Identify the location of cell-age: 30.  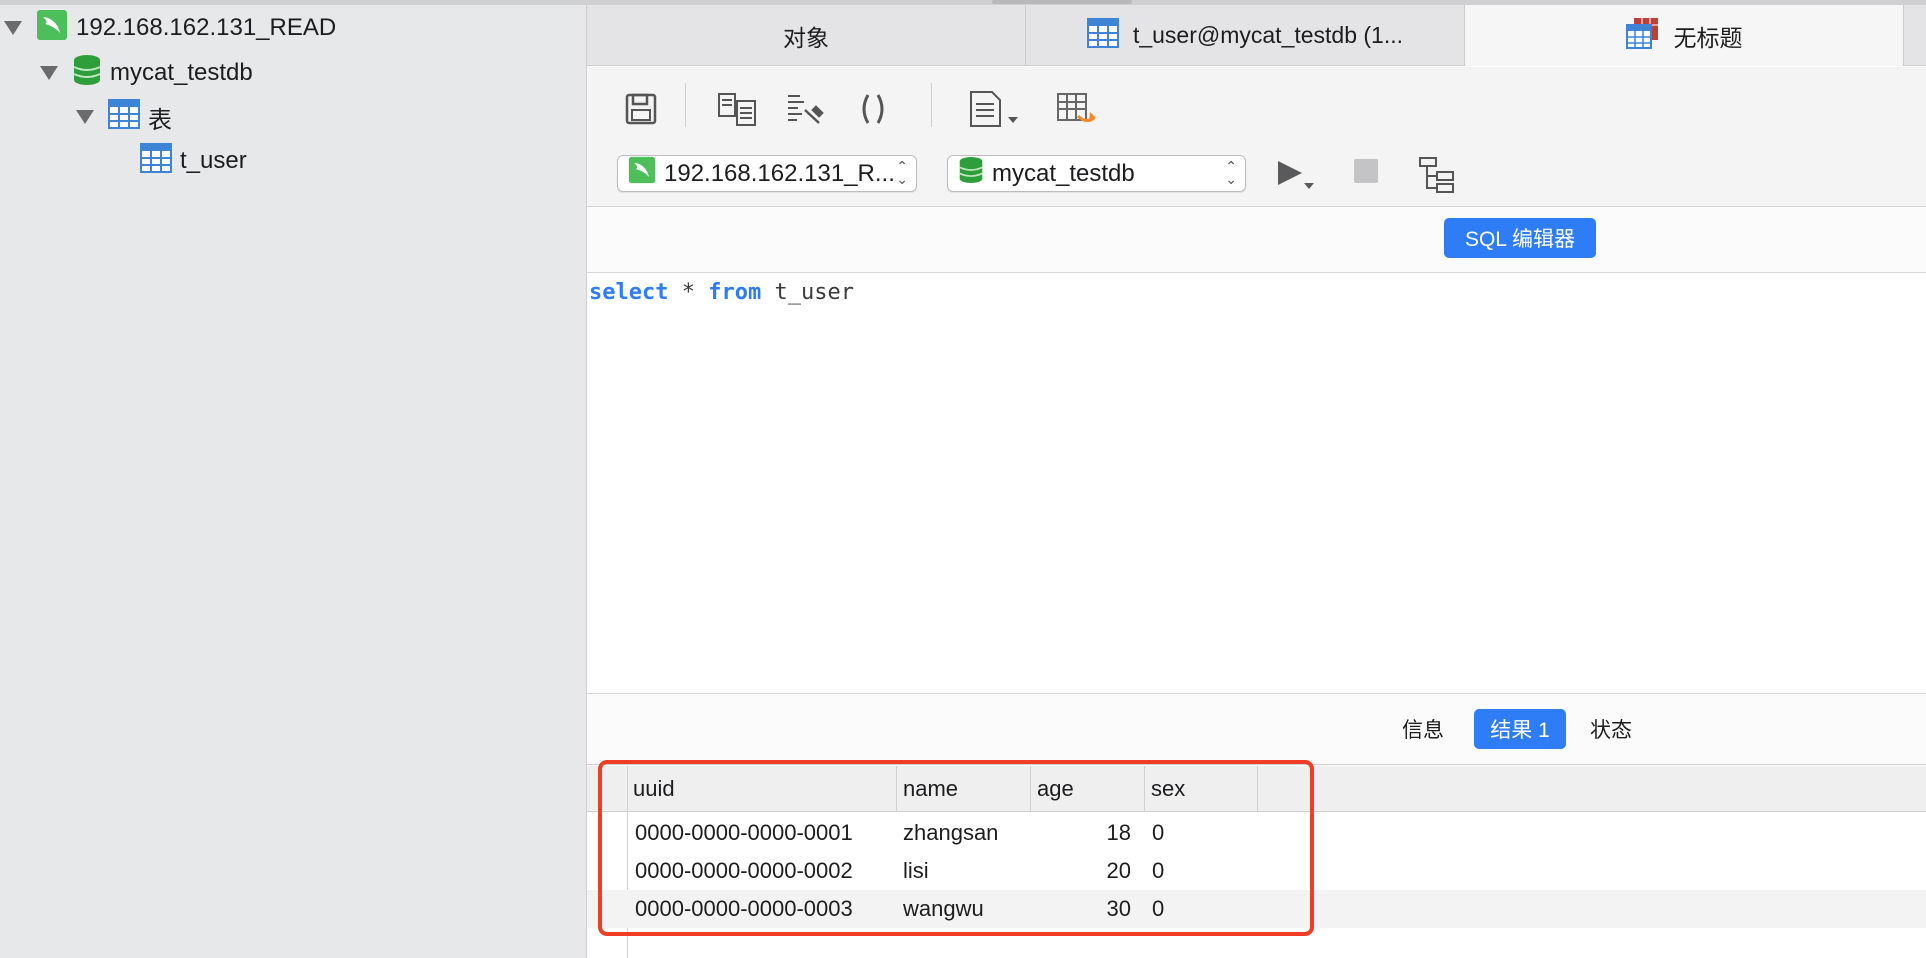
(1084, 909).